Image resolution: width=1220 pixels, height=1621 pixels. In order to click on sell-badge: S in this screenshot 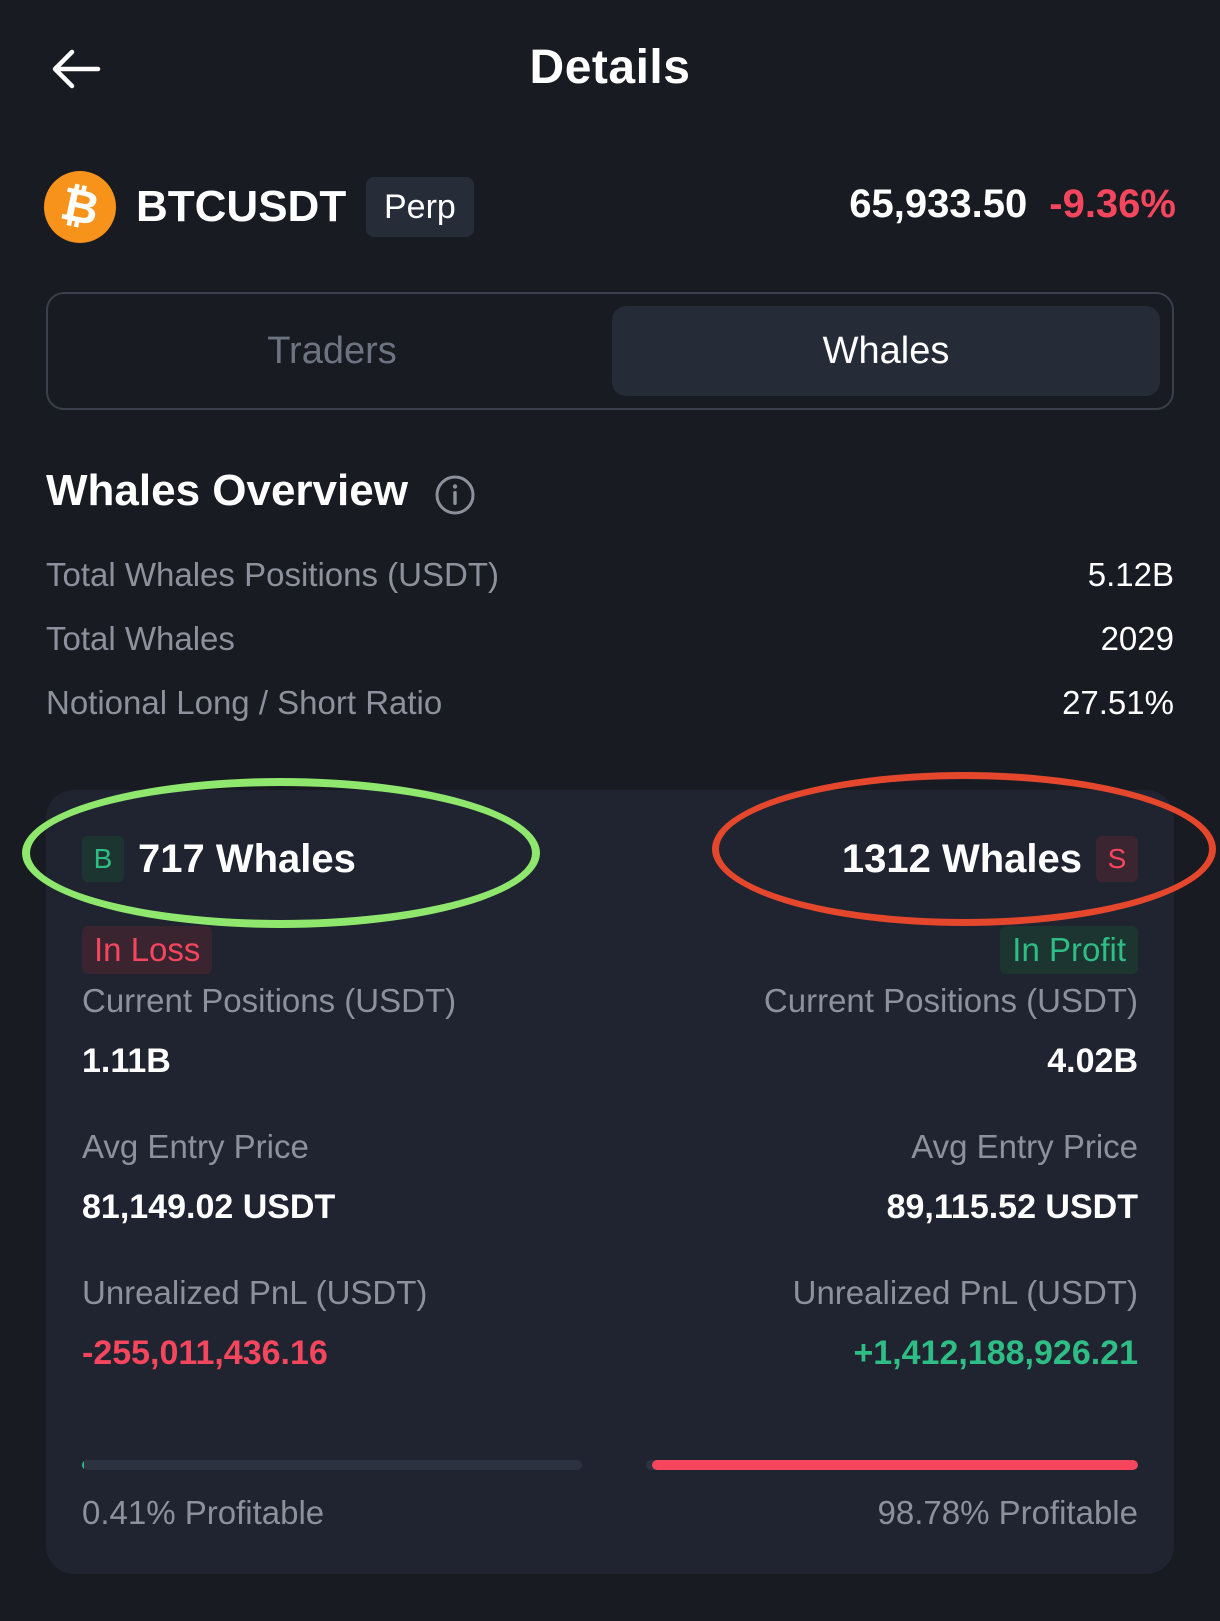, I will do `click(1117, 859)`.